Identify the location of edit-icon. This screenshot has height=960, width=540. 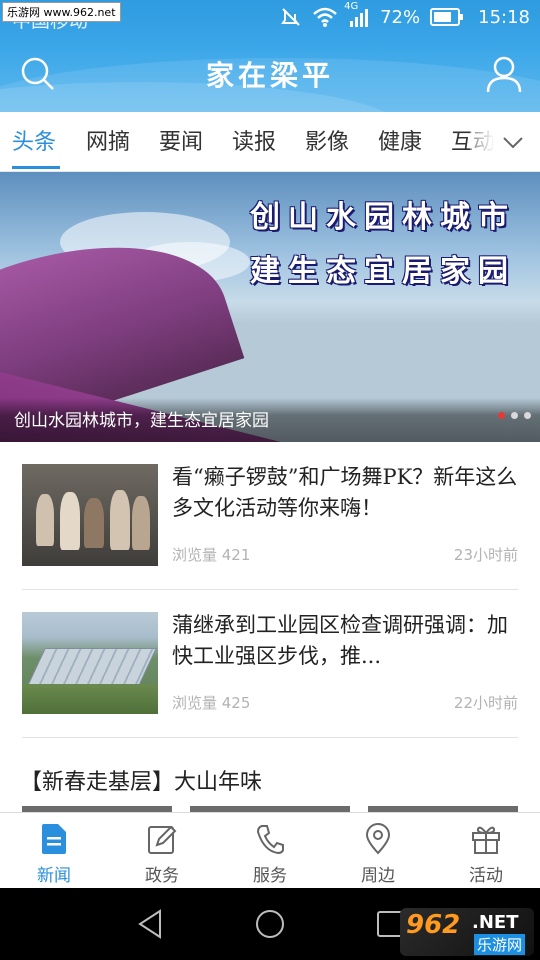
(162, 839).